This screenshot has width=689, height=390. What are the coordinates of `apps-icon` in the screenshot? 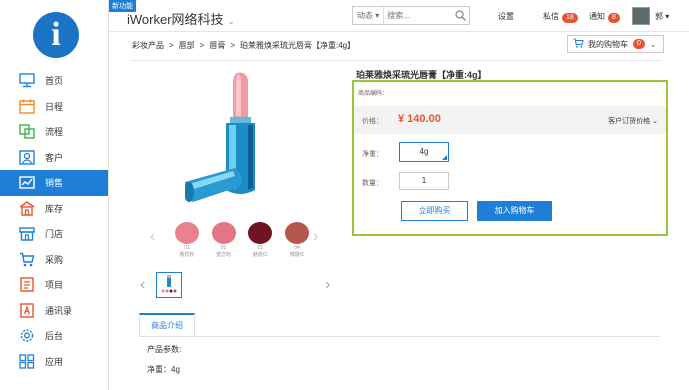 It's located at (26, 361).